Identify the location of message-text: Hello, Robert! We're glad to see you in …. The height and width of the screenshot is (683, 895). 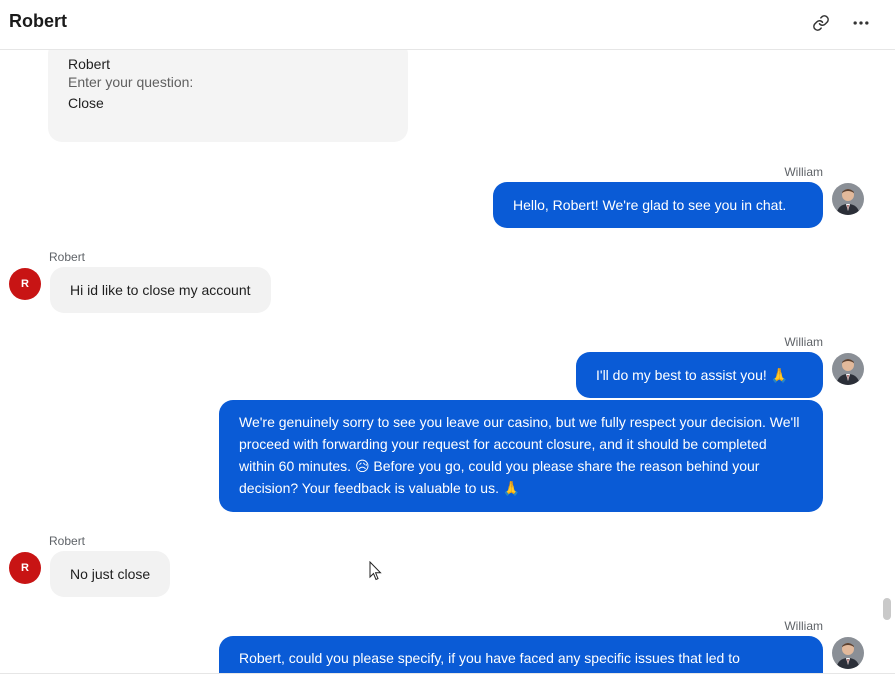
(650, 205).